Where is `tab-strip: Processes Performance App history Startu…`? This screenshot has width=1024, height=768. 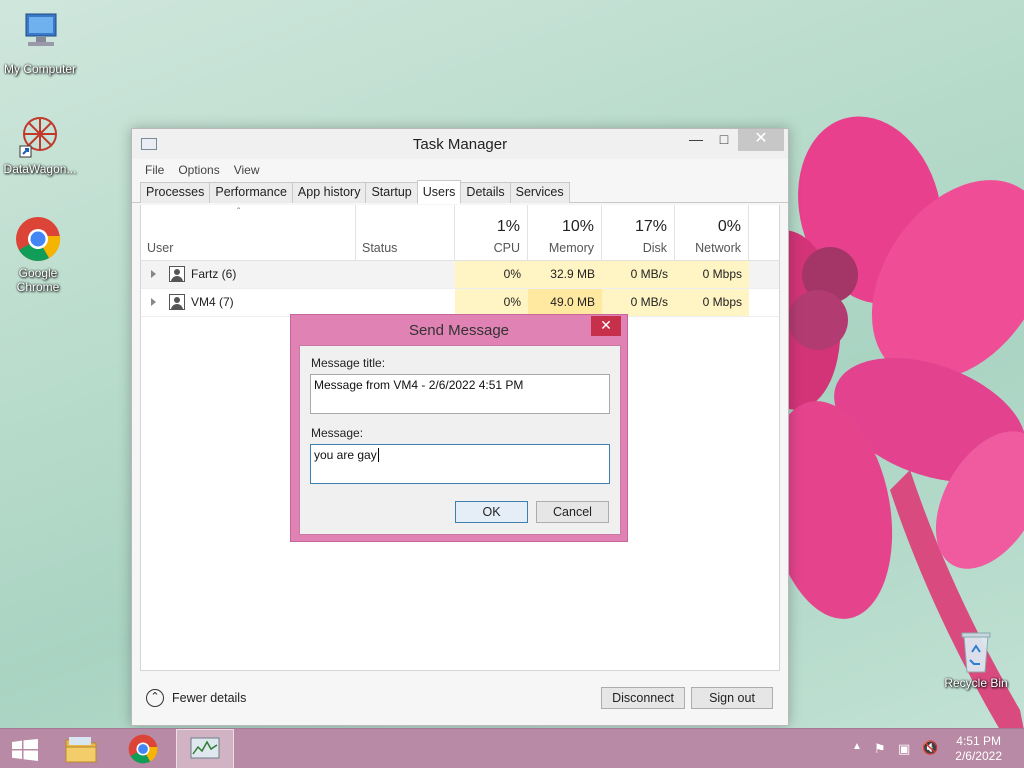 tab-strip: Processes Performance App history Startu… is located at coordinates (460, 192).